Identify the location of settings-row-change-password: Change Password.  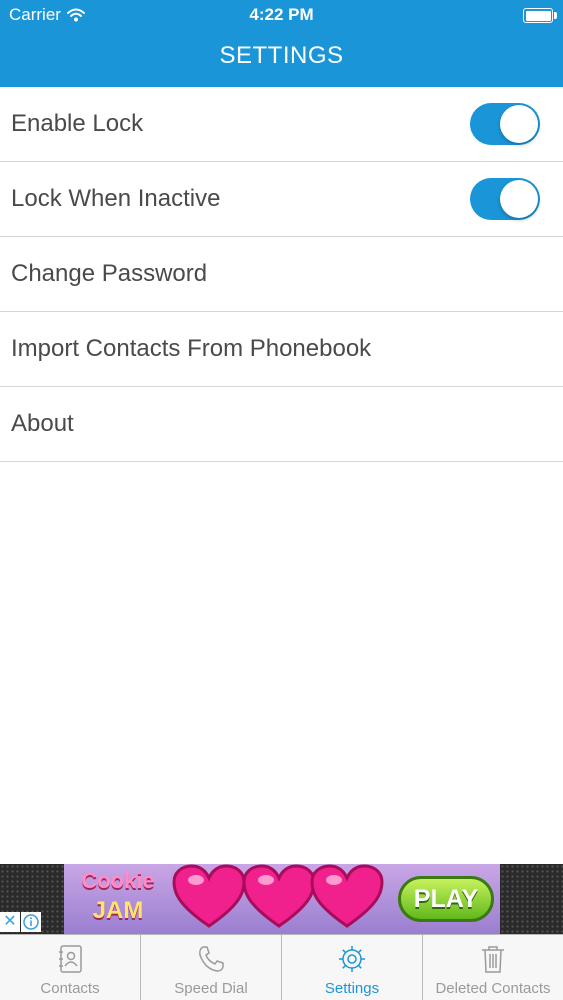
(281, 274).